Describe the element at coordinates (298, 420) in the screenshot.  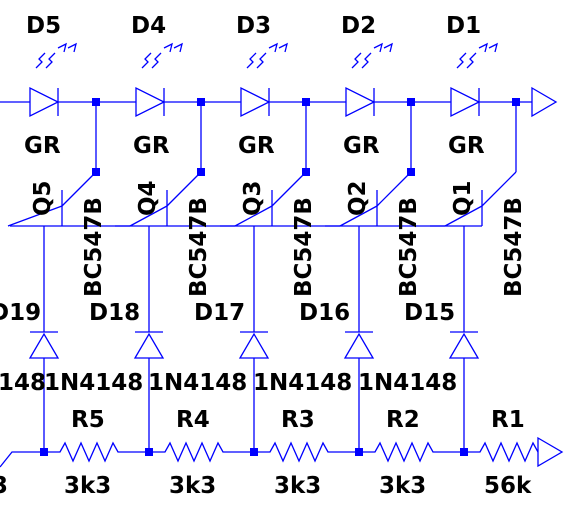
I see `resistor-name: R3` at that location.